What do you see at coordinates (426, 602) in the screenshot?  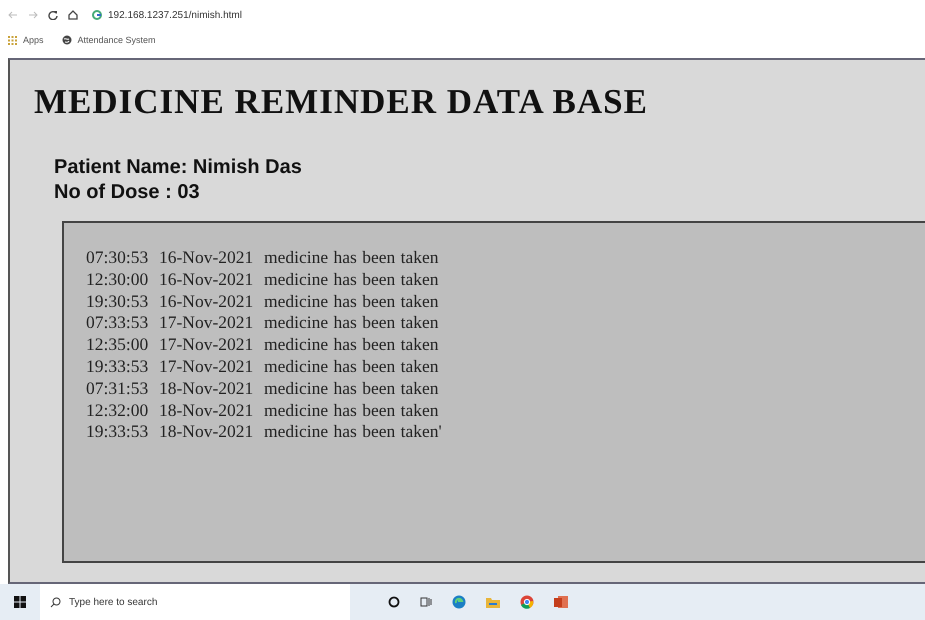 I see `task-view-icon` at bounding box center [426, 602].